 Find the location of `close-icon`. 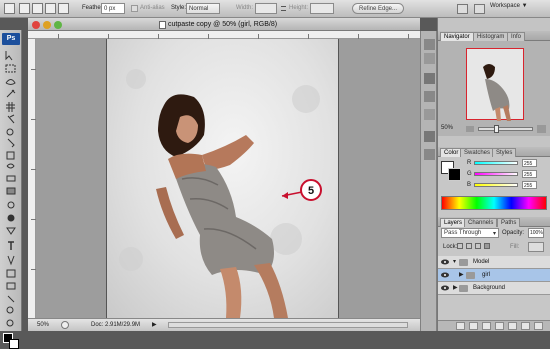

close-icon is located at coordinates (36, 25).